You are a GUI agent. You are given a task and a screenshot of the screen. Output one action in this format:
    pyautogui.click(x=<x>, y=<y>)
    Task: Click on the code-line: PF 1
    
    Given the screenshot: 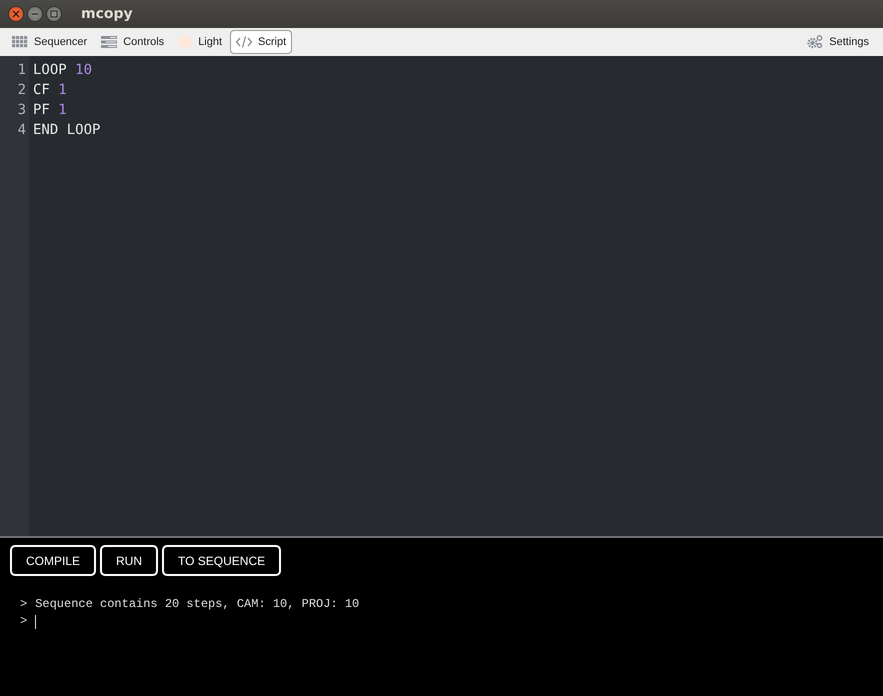 What is the action you would take?
    pyautogui.click(x=50, y=110)
    